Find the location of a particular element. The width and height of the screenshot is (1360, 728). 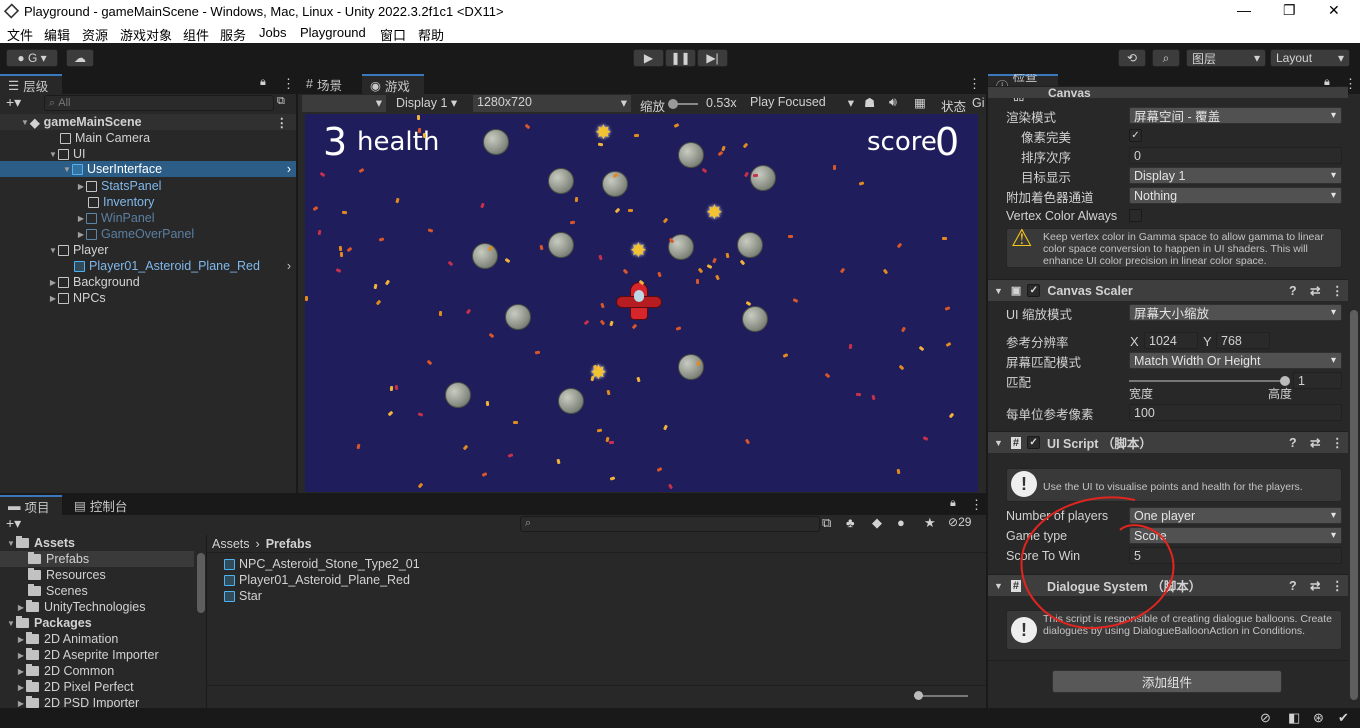

cloud-button: ☁ is located at coordinates (80, 58).